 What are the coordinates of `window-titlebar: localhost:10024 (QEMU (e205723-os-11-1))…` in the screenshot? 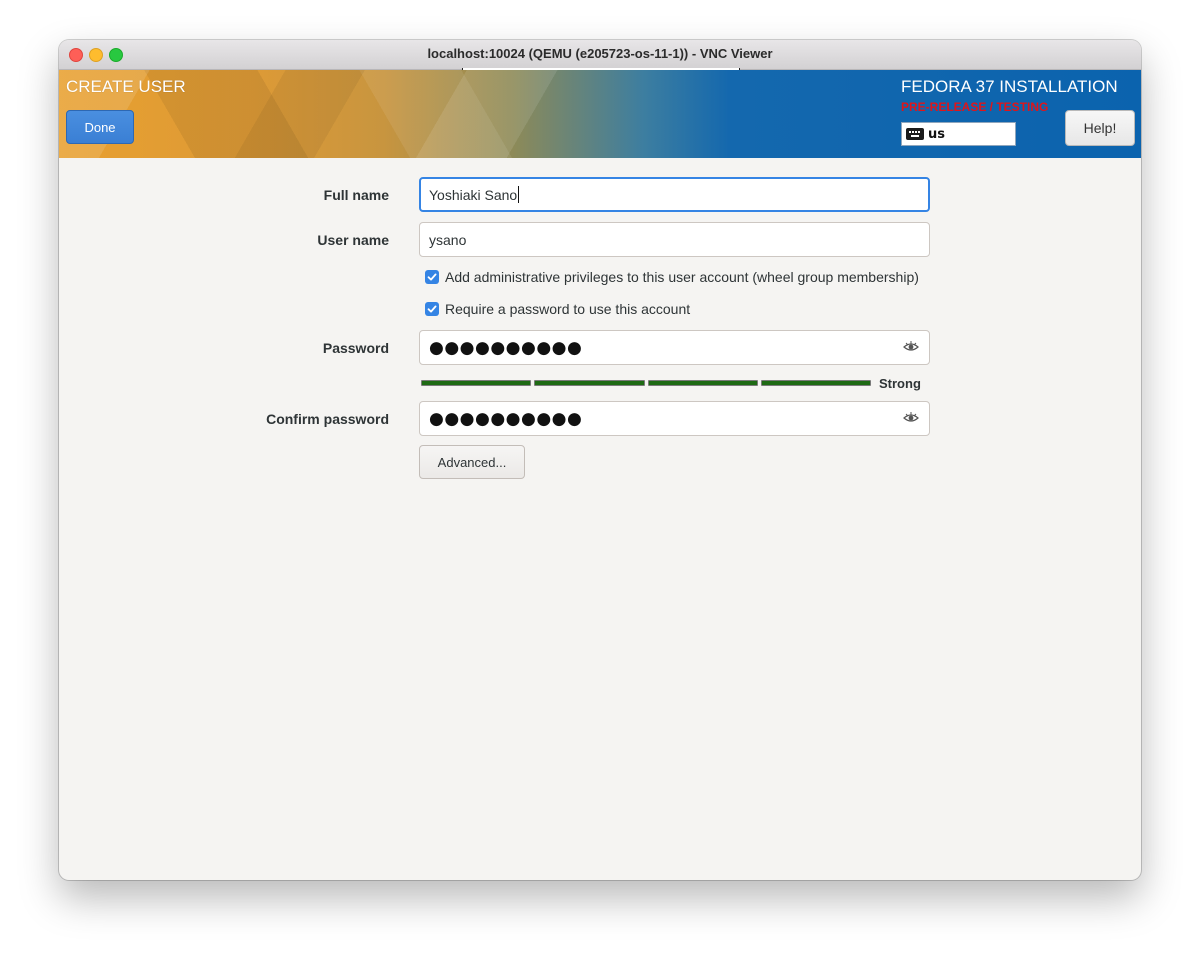 It's located at (600, 56).